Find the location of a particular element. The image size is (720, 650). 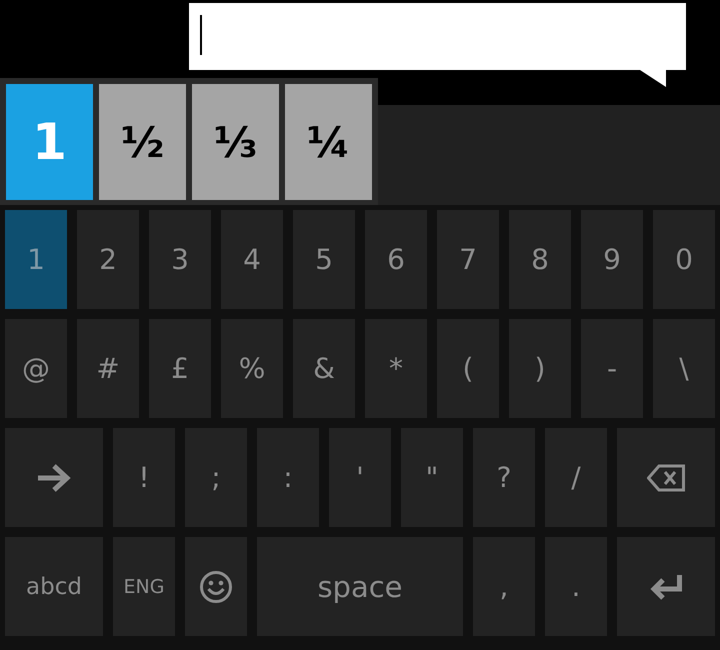

key: 4 is located at coordinates (252, 259).